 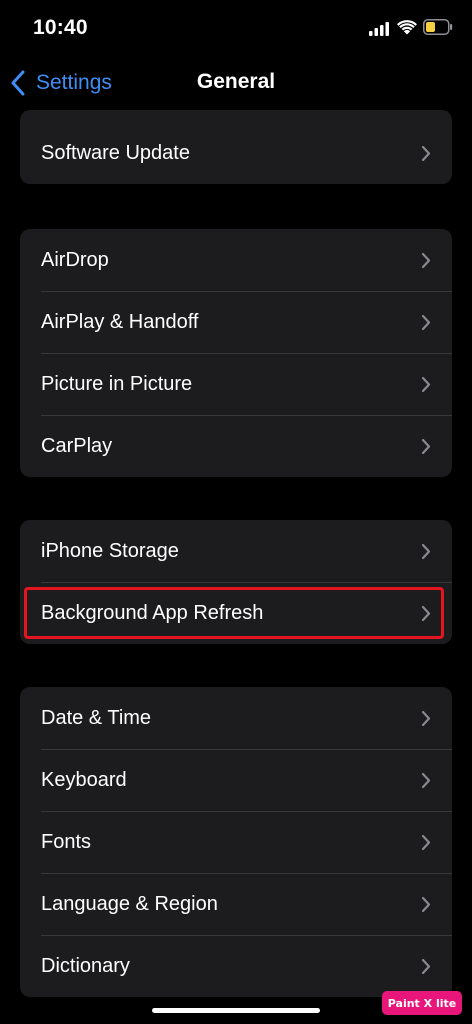 What do you see at coordinates (236, 780) in the screenshot?
I see `row-keyboard: Keyboard` at bounding box center [236, 780].